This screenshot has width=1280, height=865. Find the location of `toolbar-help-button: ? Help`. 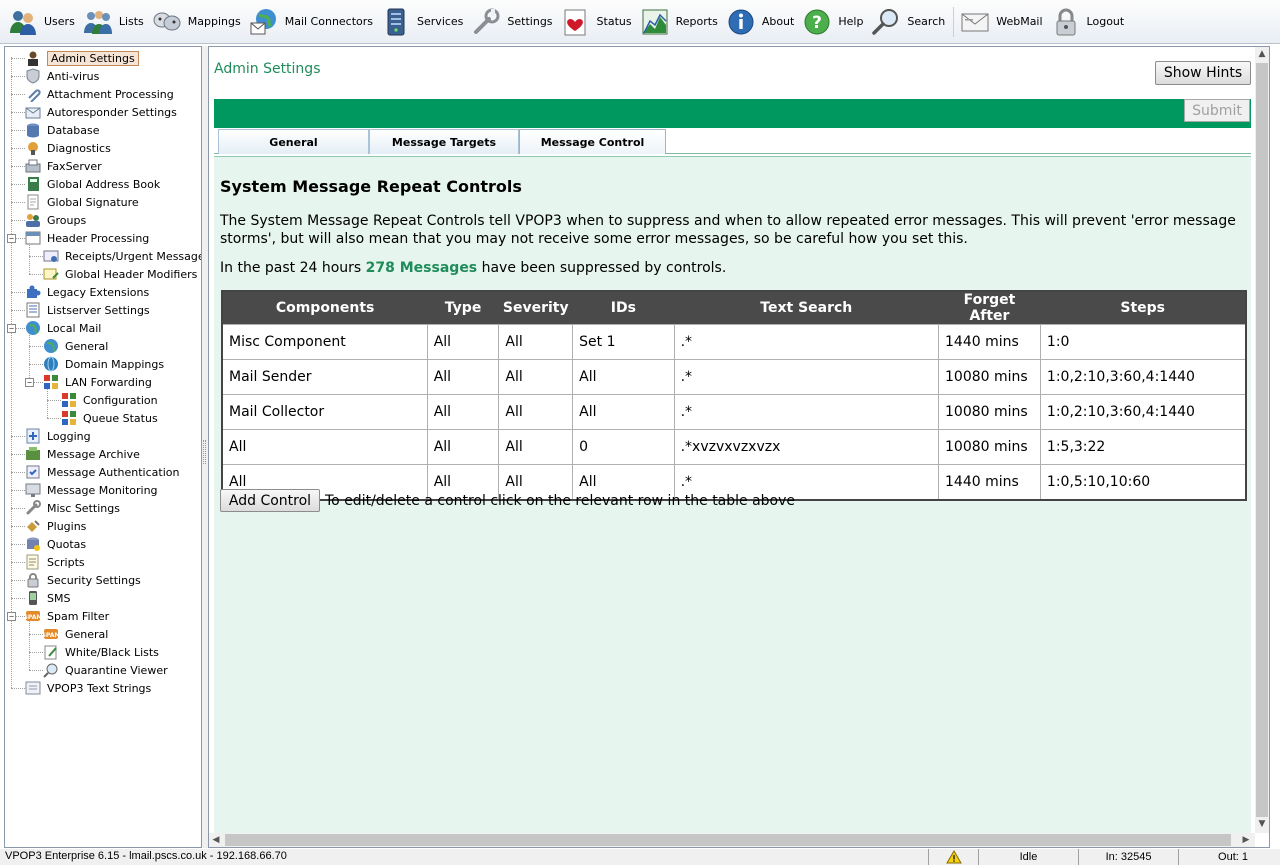

toolbar-help-button: ? Help is located at coordinates (832, 22).